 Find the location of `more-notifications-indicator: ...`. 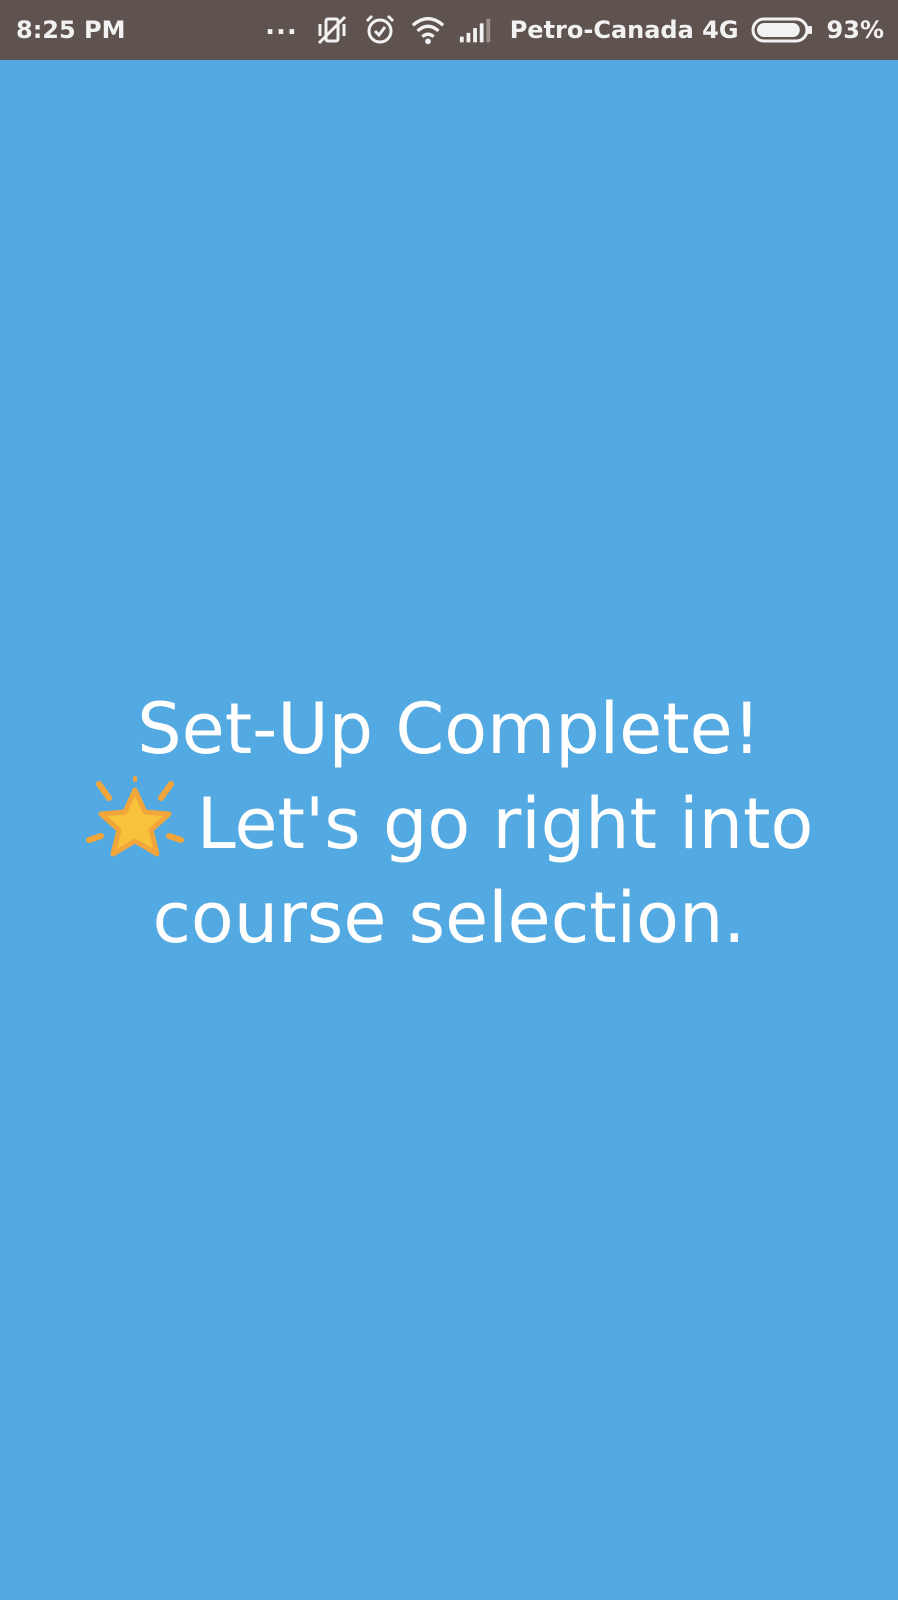

more-notifications-indicator: ... is located at coordinates (281, 26).